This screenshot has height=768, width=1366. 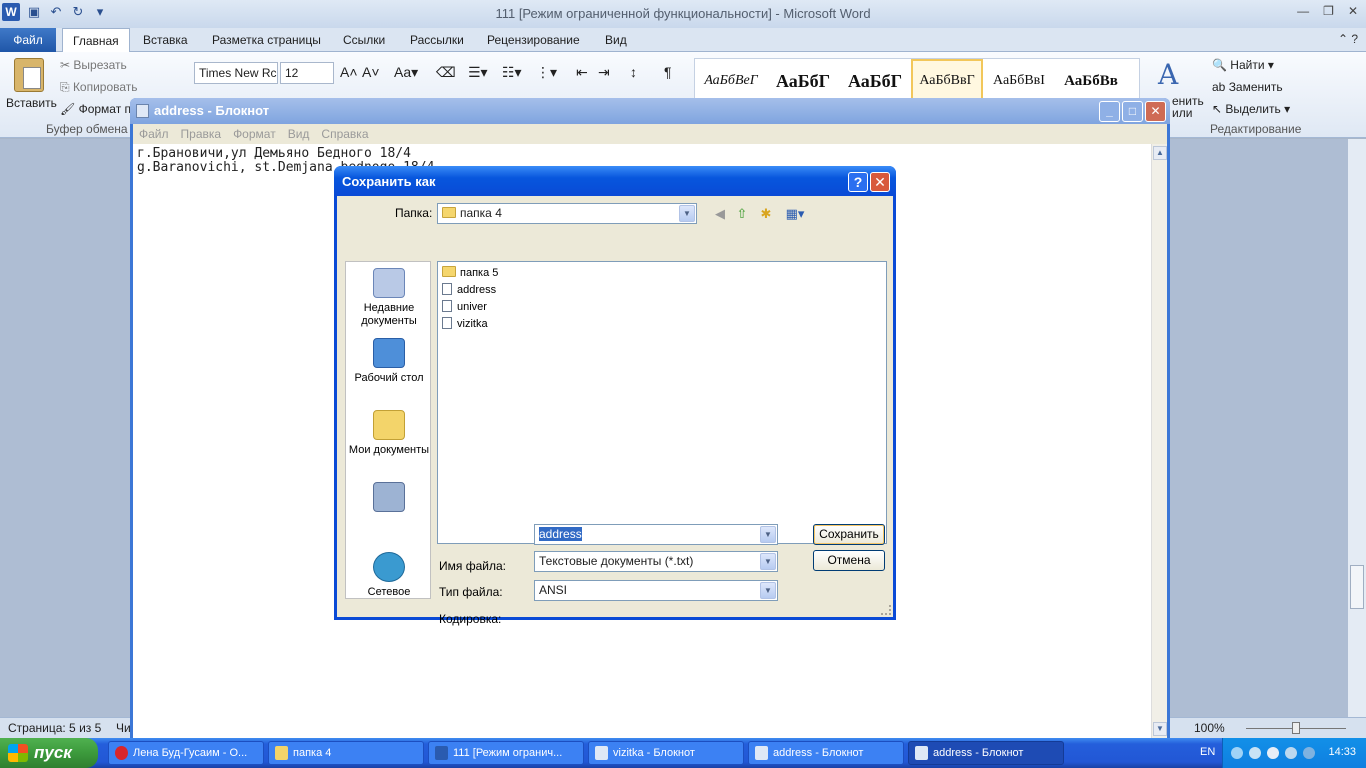 I want to click on tab-view: Вид, so click(x=616, y=40).